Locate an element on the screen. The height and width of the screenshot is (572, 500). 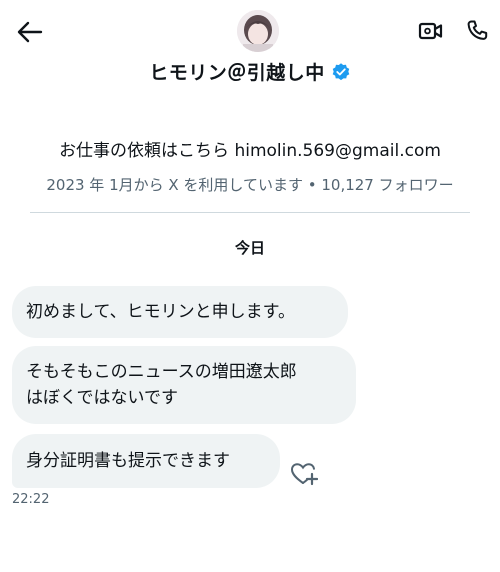
add-reaction-button is located at coordinates (304, 474).